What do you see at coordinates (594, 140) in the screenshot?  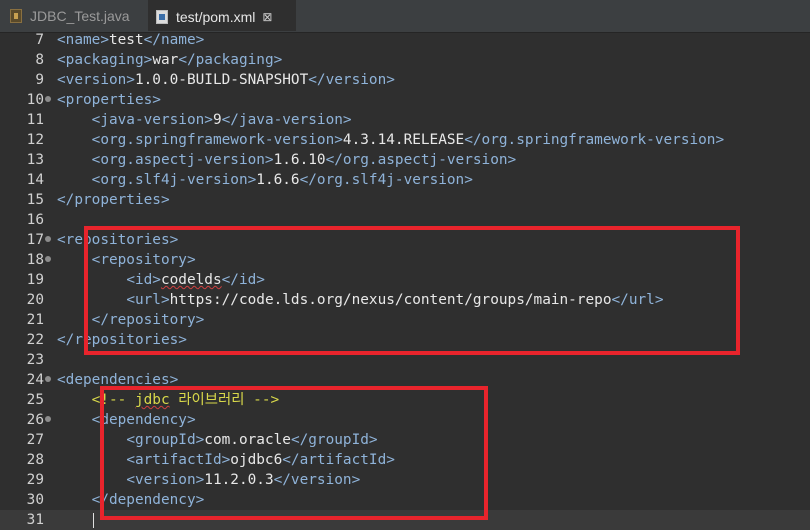 I see `code-token: </org.springframework-version>` at bounding box center [594, 140].